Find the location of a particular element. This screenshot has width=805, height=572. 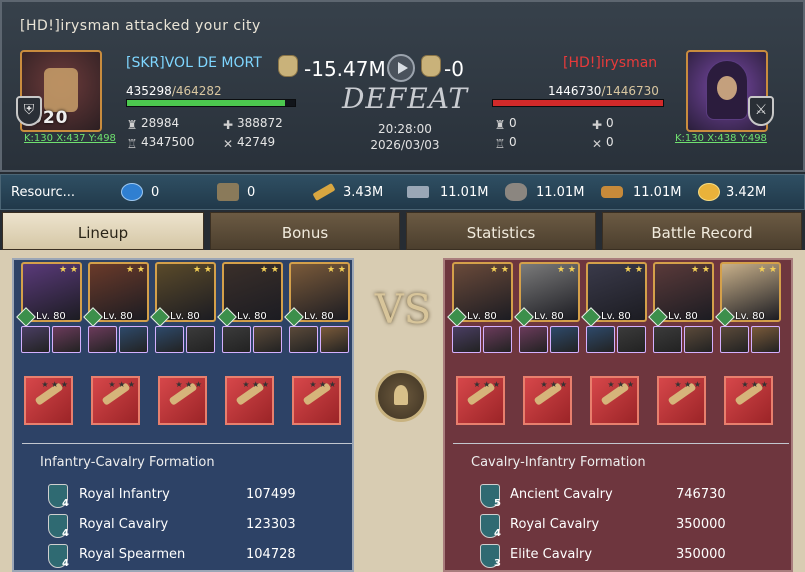

gold-icon is located at coordinates (709, 192).